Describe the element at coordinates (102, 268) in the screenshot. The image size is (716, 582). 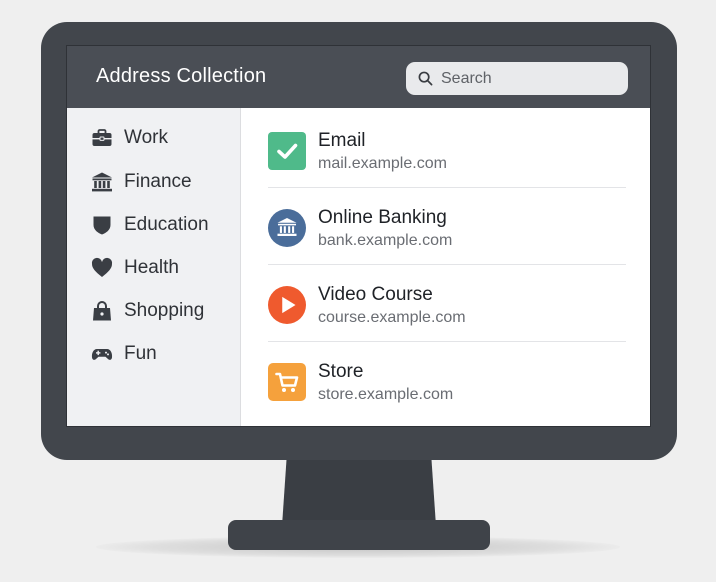
I see `heart-icon` at that location.